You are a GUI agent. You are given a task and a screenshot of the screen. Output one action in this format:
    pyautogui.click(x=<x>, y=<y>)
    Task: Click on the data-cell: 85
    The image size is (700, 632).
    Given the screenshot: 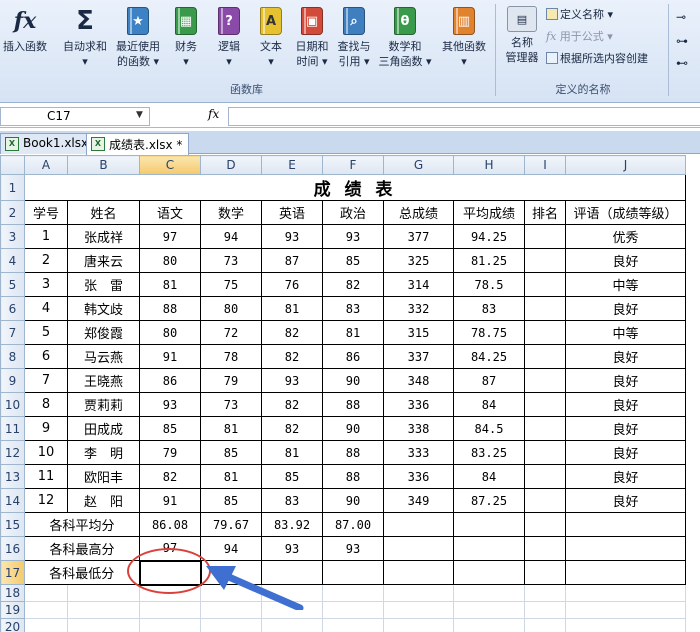 What is the action you would take?
    pyautogui.click(x=292, y=476)
    